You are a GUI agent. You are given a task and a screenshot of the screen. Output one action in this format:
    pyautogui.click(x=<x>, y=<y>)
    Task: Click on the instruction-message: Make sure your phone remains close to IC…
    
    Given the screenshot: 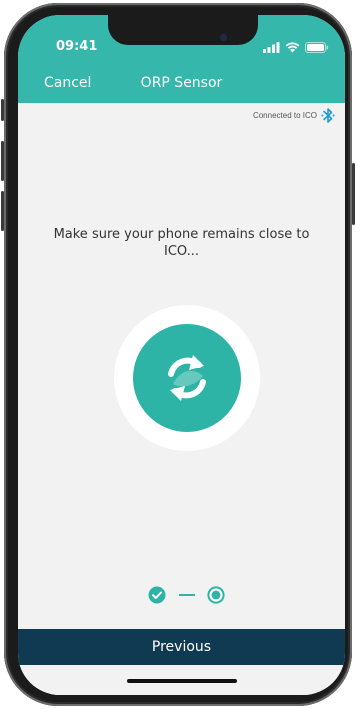 What is the action you would take?
    pyautogui.click(x=181, y=243)
    